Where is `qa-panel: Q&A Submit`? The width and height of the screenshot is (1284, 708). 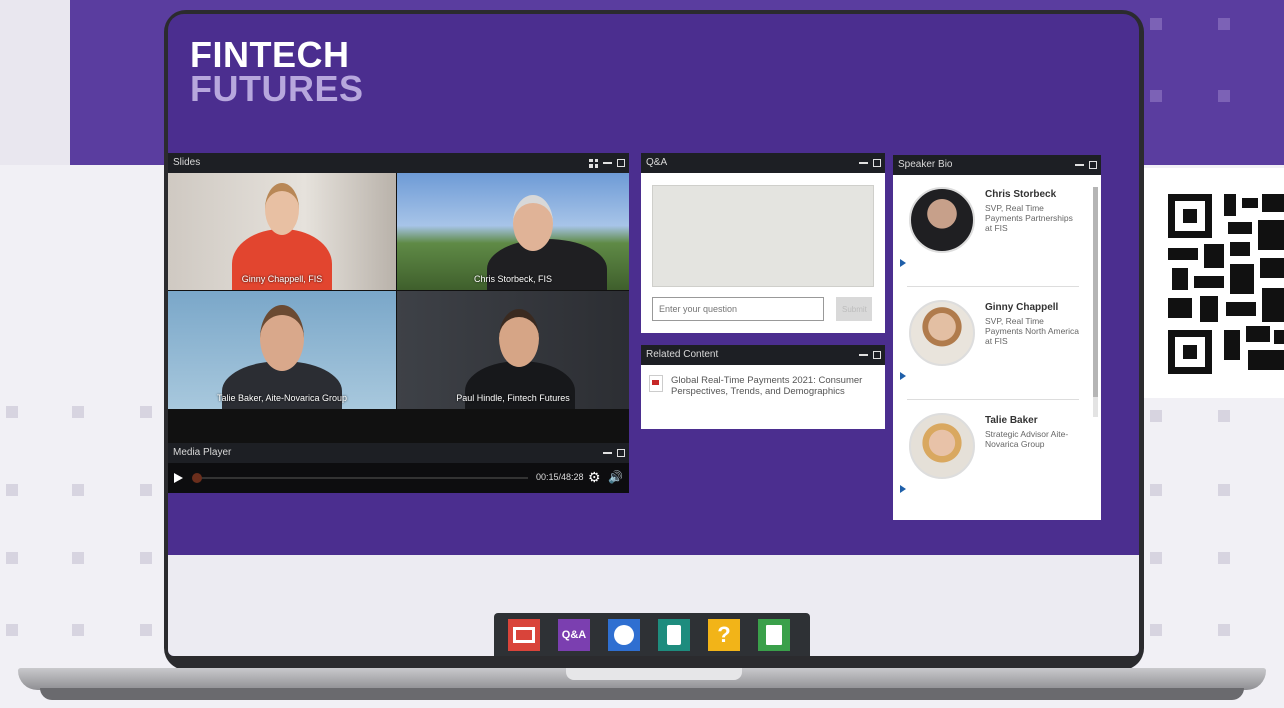 qa-panel: Q&A Submit is located at coordinates (763, 243).